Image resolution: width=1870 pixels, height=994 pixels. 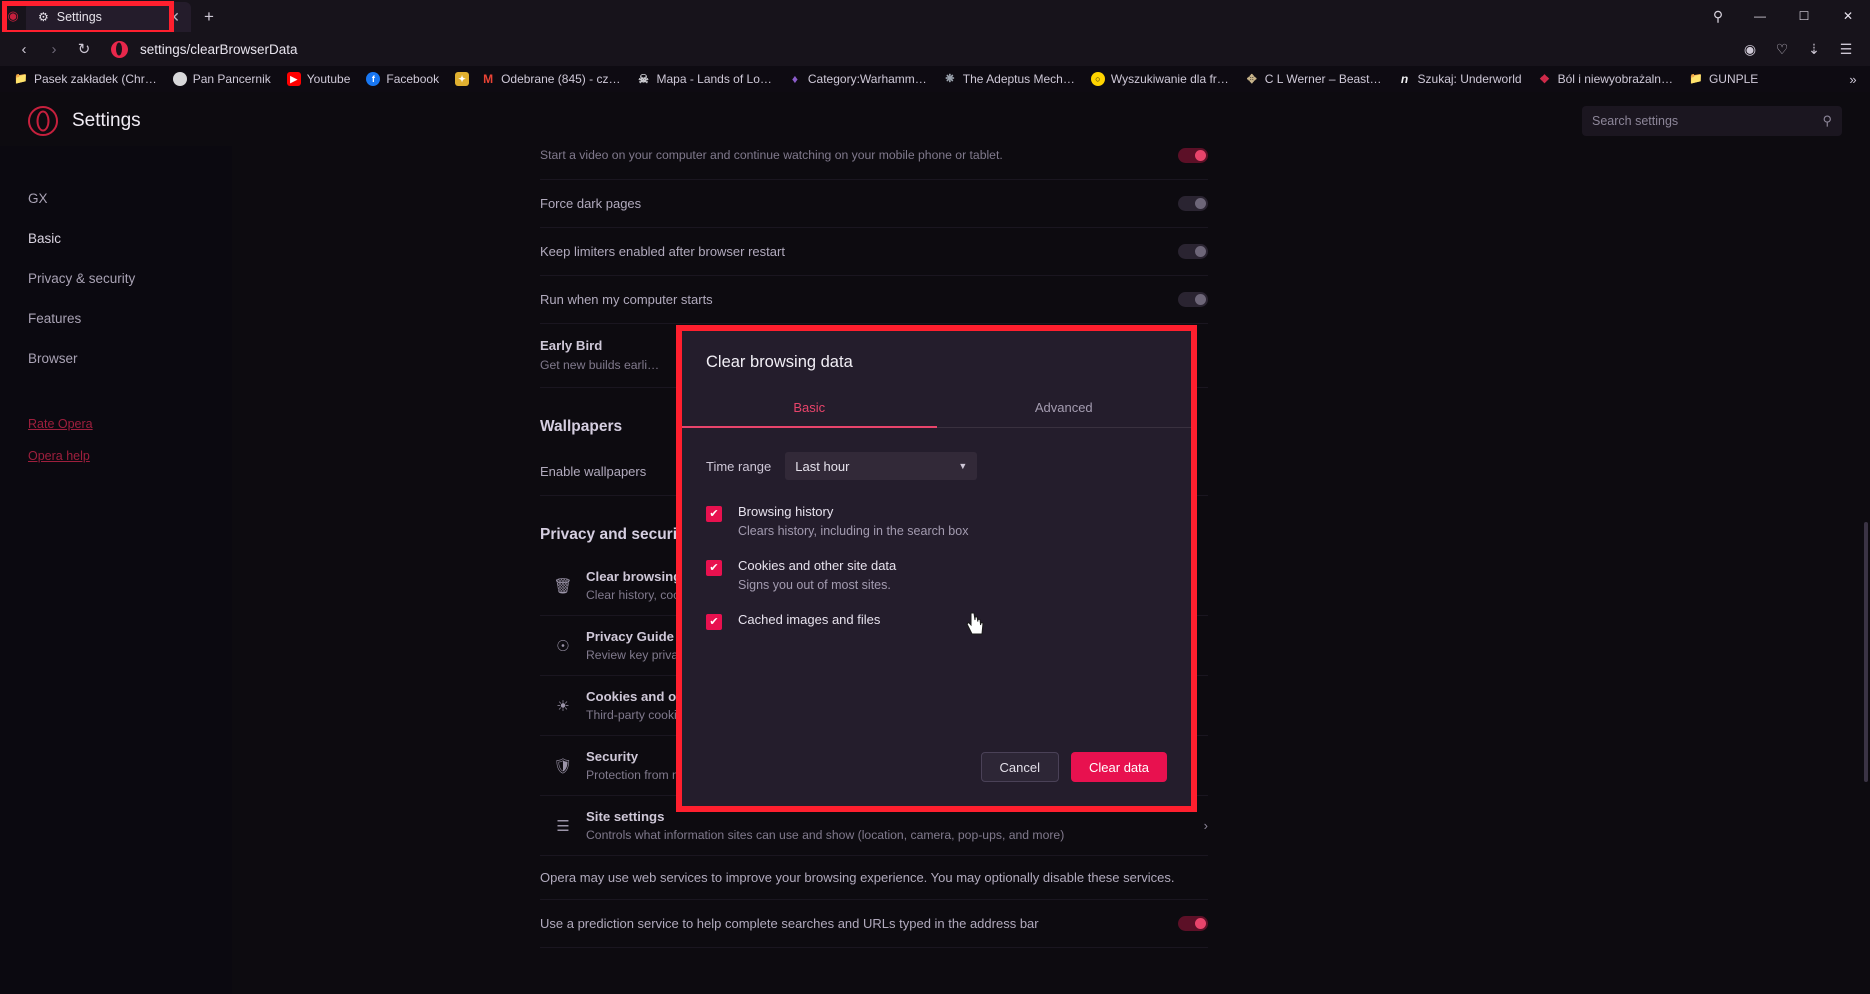 What do you see at coordinates (1846, 49) in the screenshot?
I see `menu-icon: ☰` at bounding box center [1846, 49].